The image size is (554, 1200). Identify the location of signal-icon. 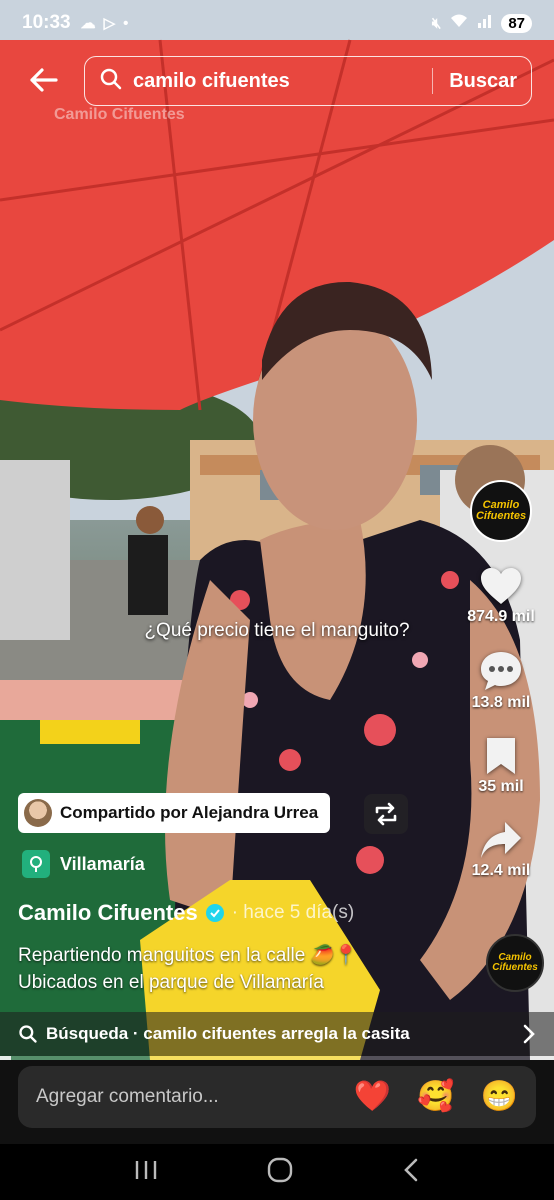
(485, 23).